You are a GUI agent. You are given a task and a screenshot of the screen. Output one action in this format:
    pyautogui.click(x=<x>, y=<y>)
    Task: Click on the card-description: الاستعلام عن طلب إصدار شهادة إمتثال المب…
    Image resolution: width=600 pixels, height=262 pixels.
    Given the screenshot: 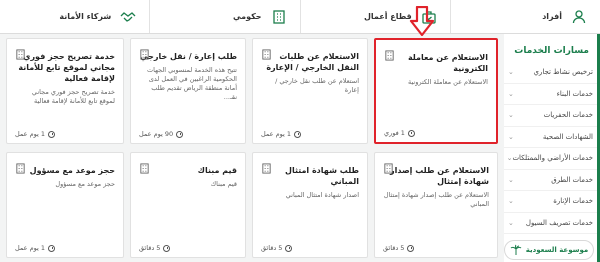 What is the action you would take?
    pyautogui.click(x=436, y=199)
    